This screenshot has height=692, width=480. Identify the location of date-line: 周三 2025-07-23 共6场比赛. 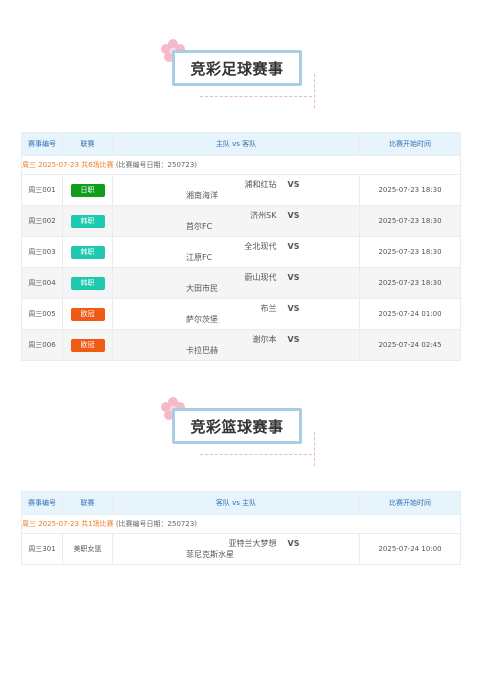
(68, 165).